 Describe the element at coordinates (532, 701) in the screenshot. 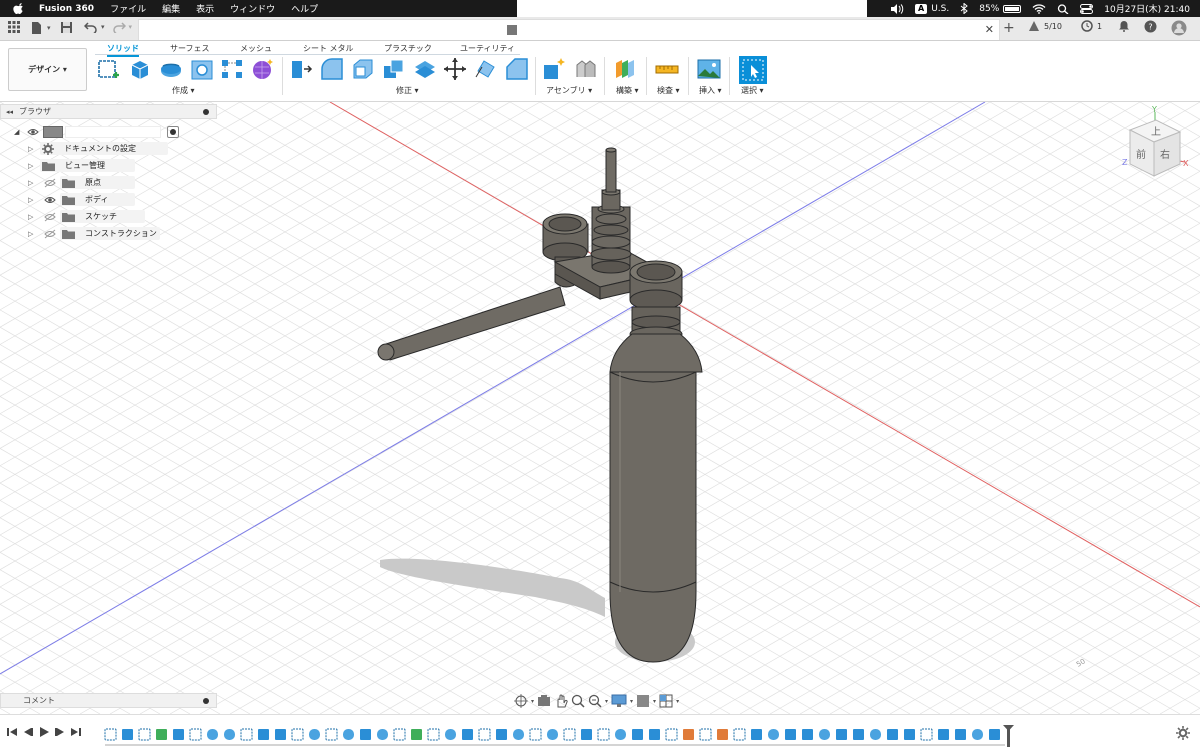

I see `orbit-dropdown-icon: ▾` at that location.